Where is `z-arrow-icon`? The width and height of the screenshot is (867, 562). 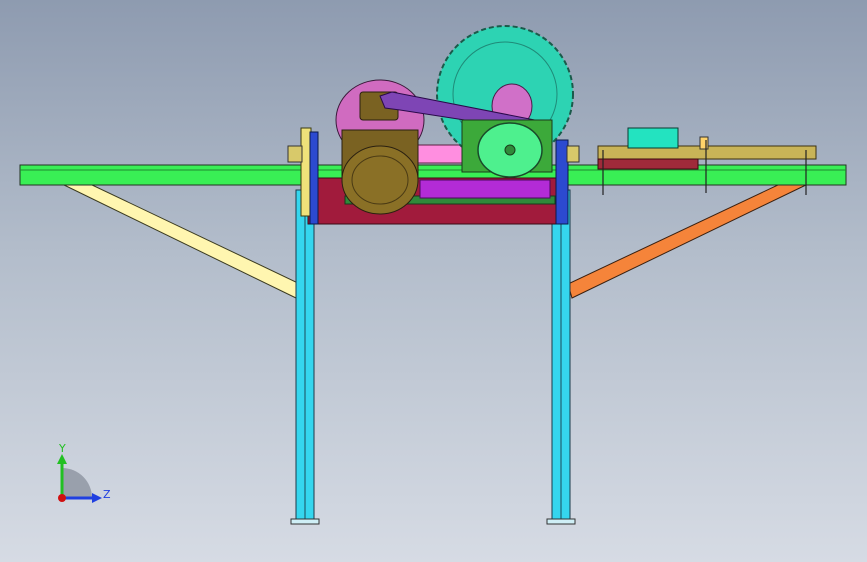 z-arrow-icon is located at coordinates (97, 498).